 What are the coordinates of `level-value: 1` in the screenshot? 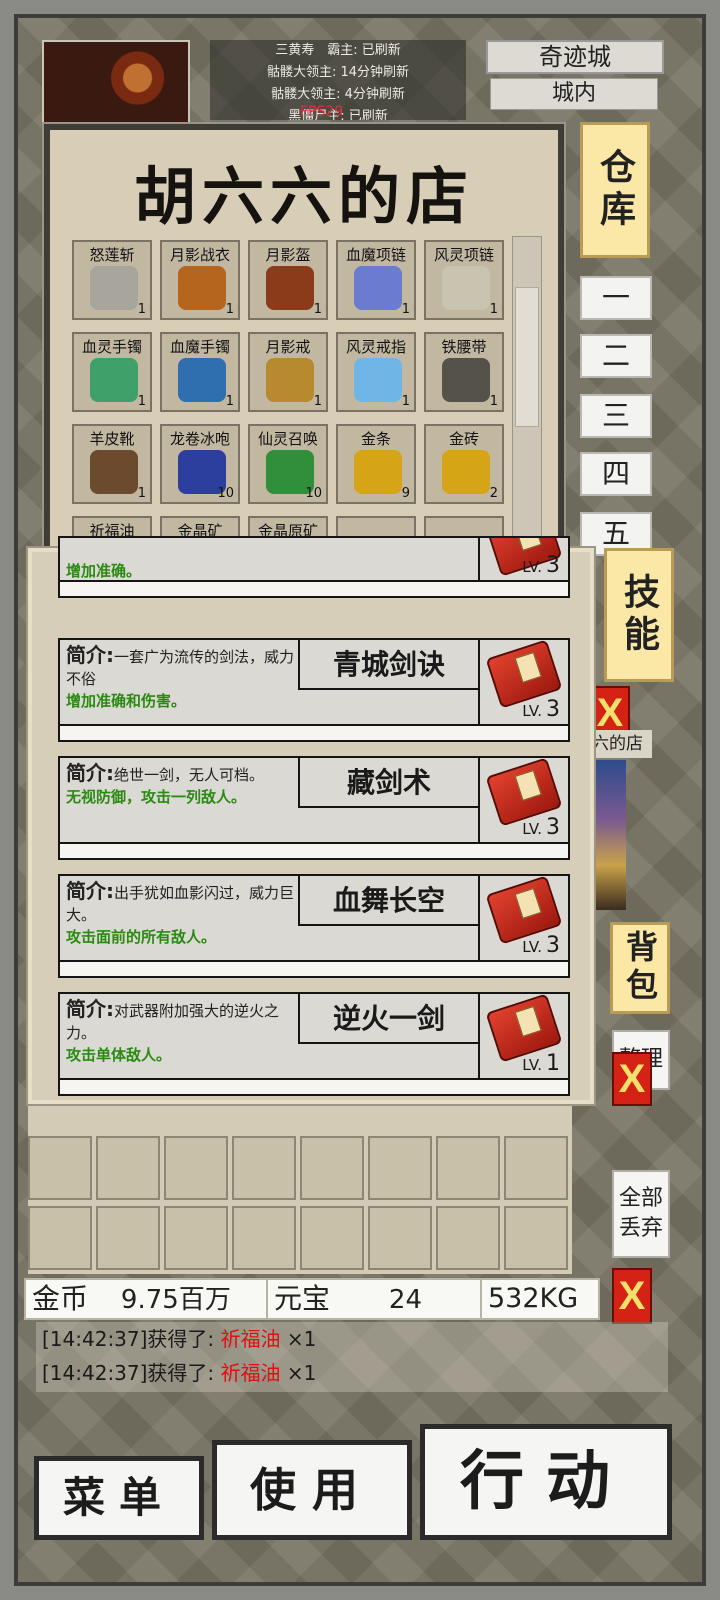 It's located at (553, 1063).